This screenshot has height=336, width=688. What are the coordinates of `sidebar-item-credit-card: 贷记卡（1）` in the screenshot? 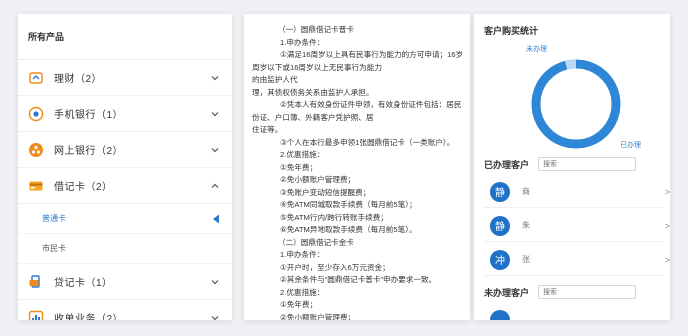 It's located at (125, 282).